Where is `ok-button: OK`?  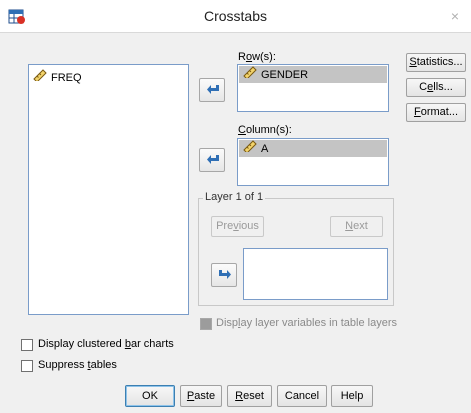
ok-button: OK is located at coordinates (150, 396).